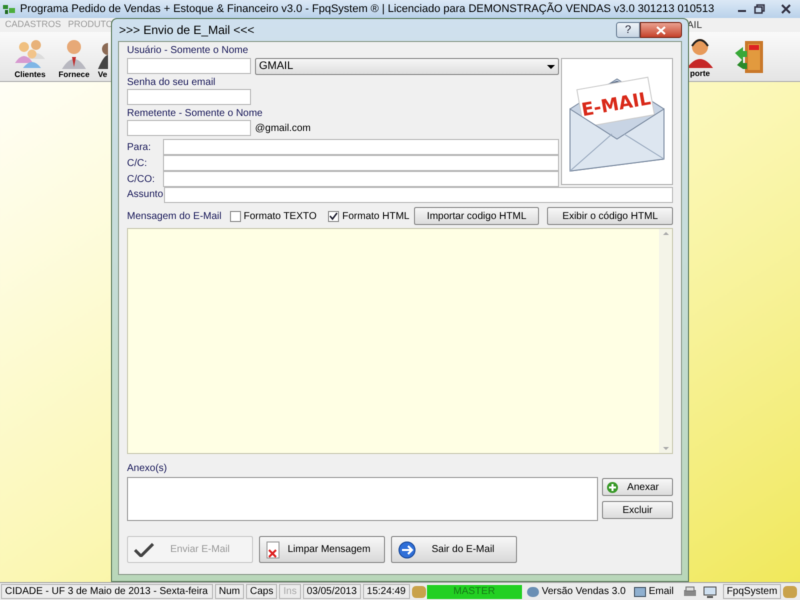  I want to click on checkmark-icon, so click(144, 549).